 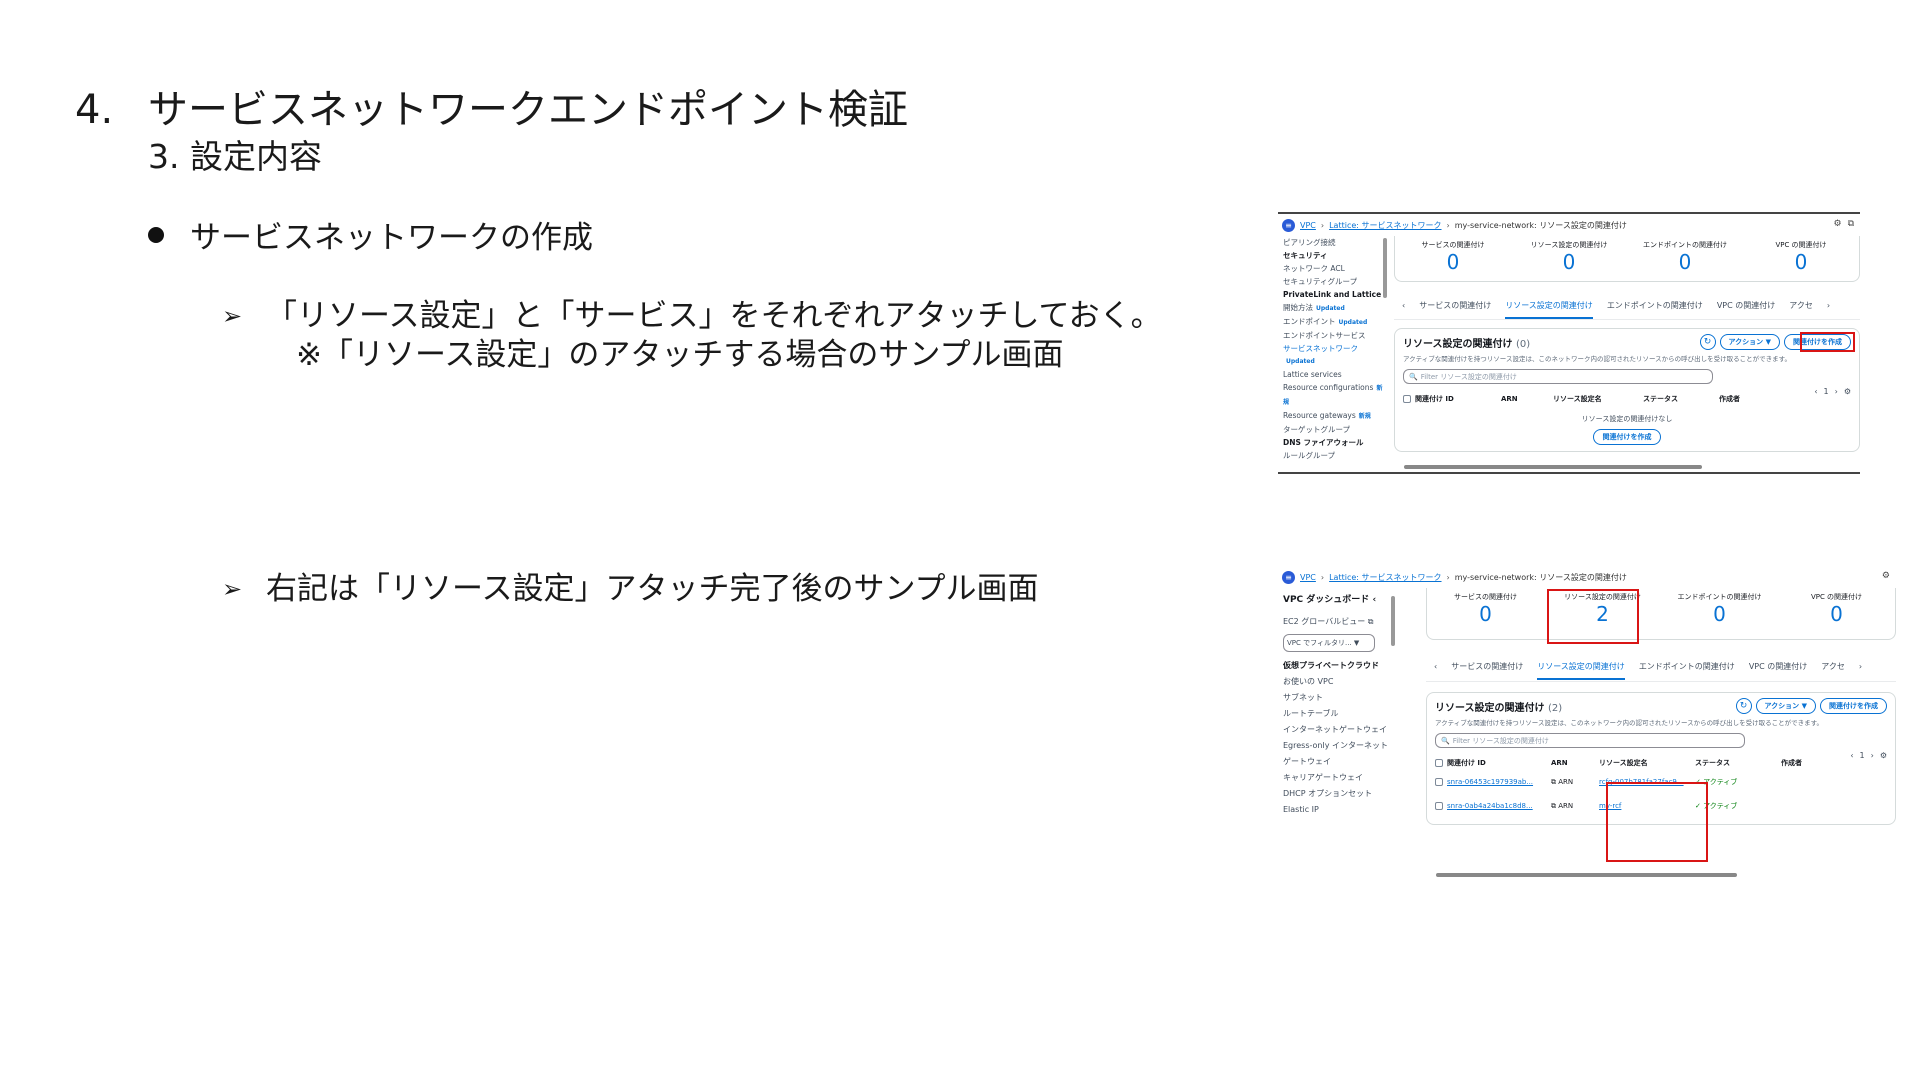 I want to click on empty-create-button: 関連付けを作成, so click(x=1627, y=437).